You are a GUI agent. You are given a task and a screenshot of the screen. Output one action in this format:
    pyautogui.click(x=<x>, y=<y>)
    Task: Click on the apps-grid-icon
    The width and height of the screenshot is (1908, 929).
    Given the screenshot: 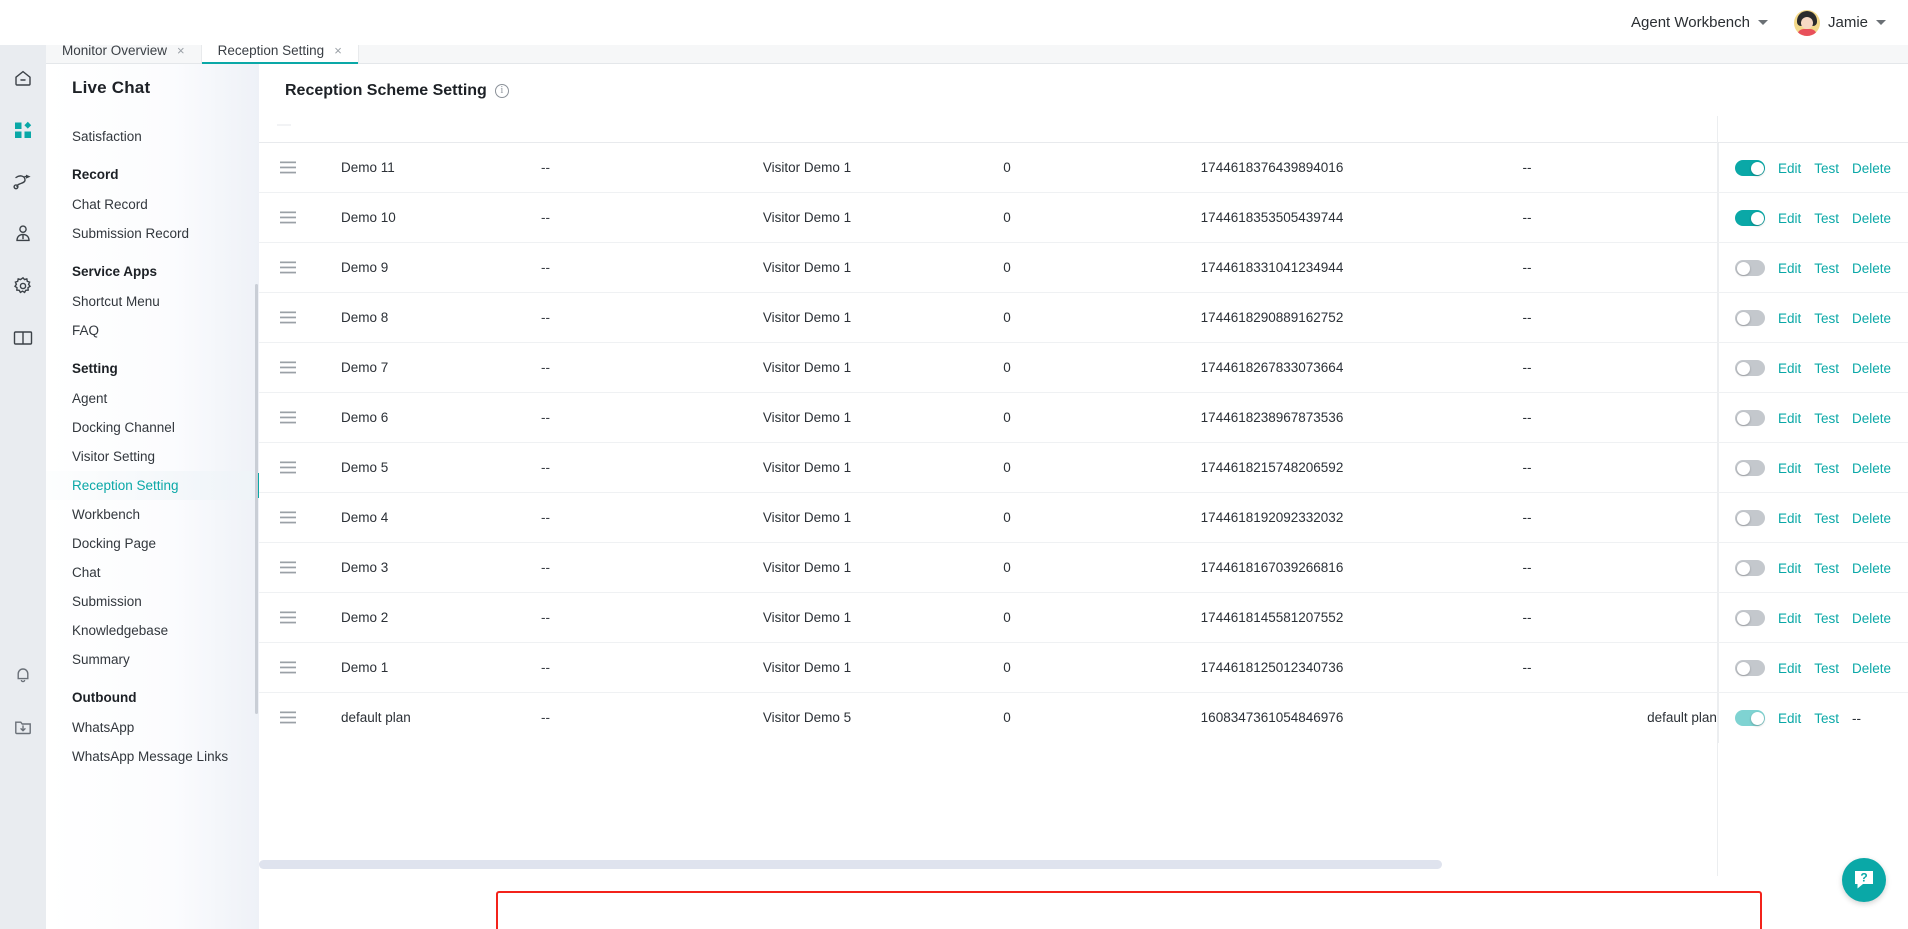 What is the action you would take?
    pyautogui.click(x=23, y=130)
    